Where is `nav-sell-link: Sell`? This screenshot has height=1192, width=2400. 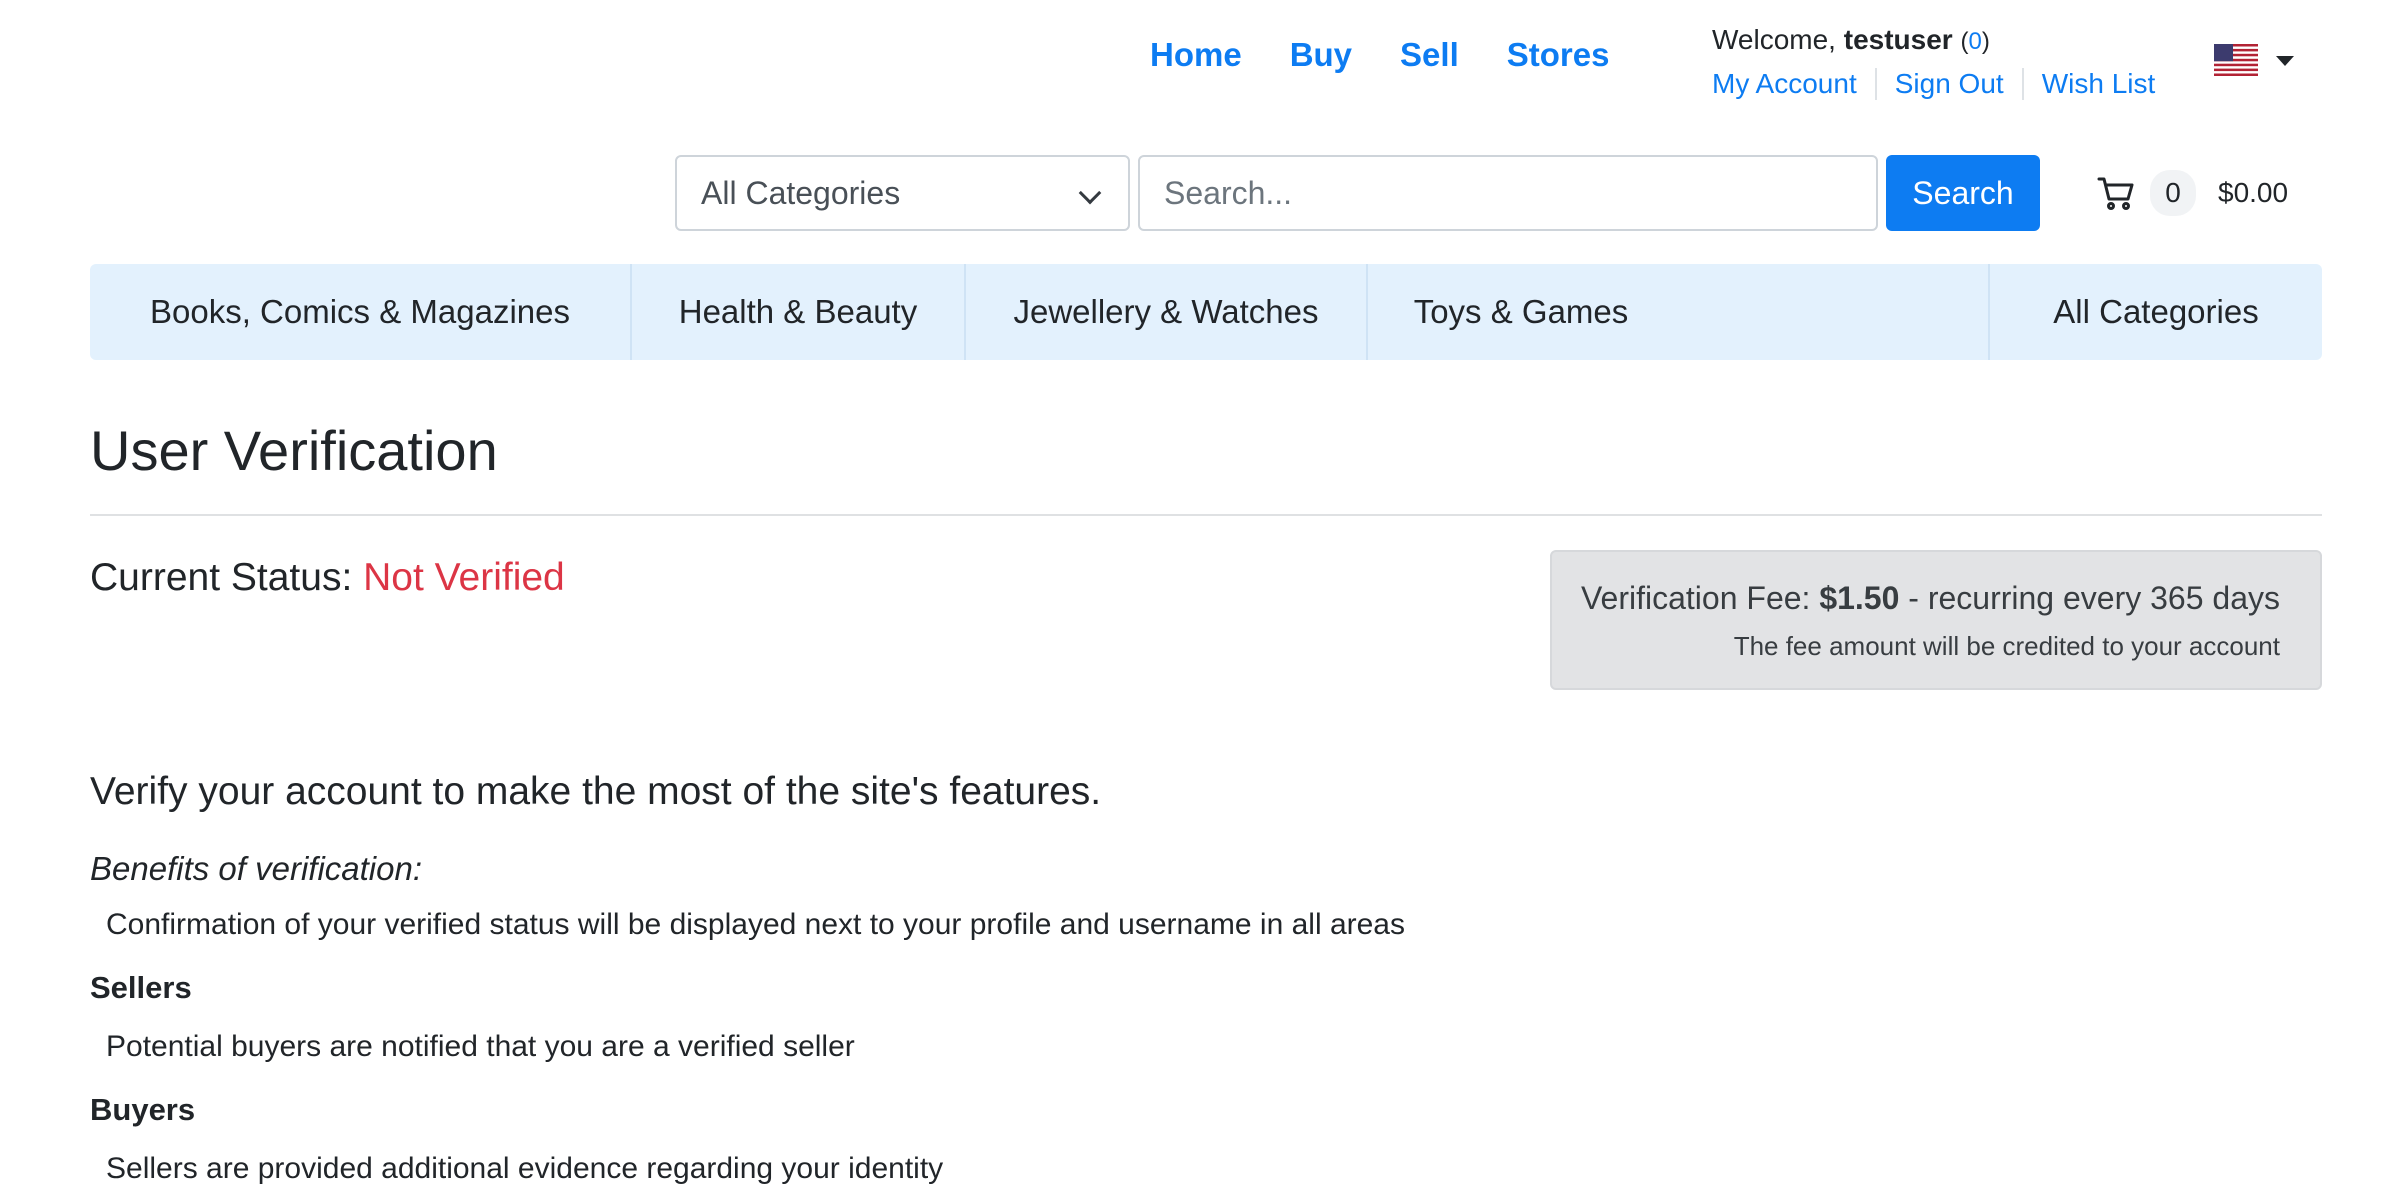 nav-sell-link: Sell is located at coordinates (1429, 55).